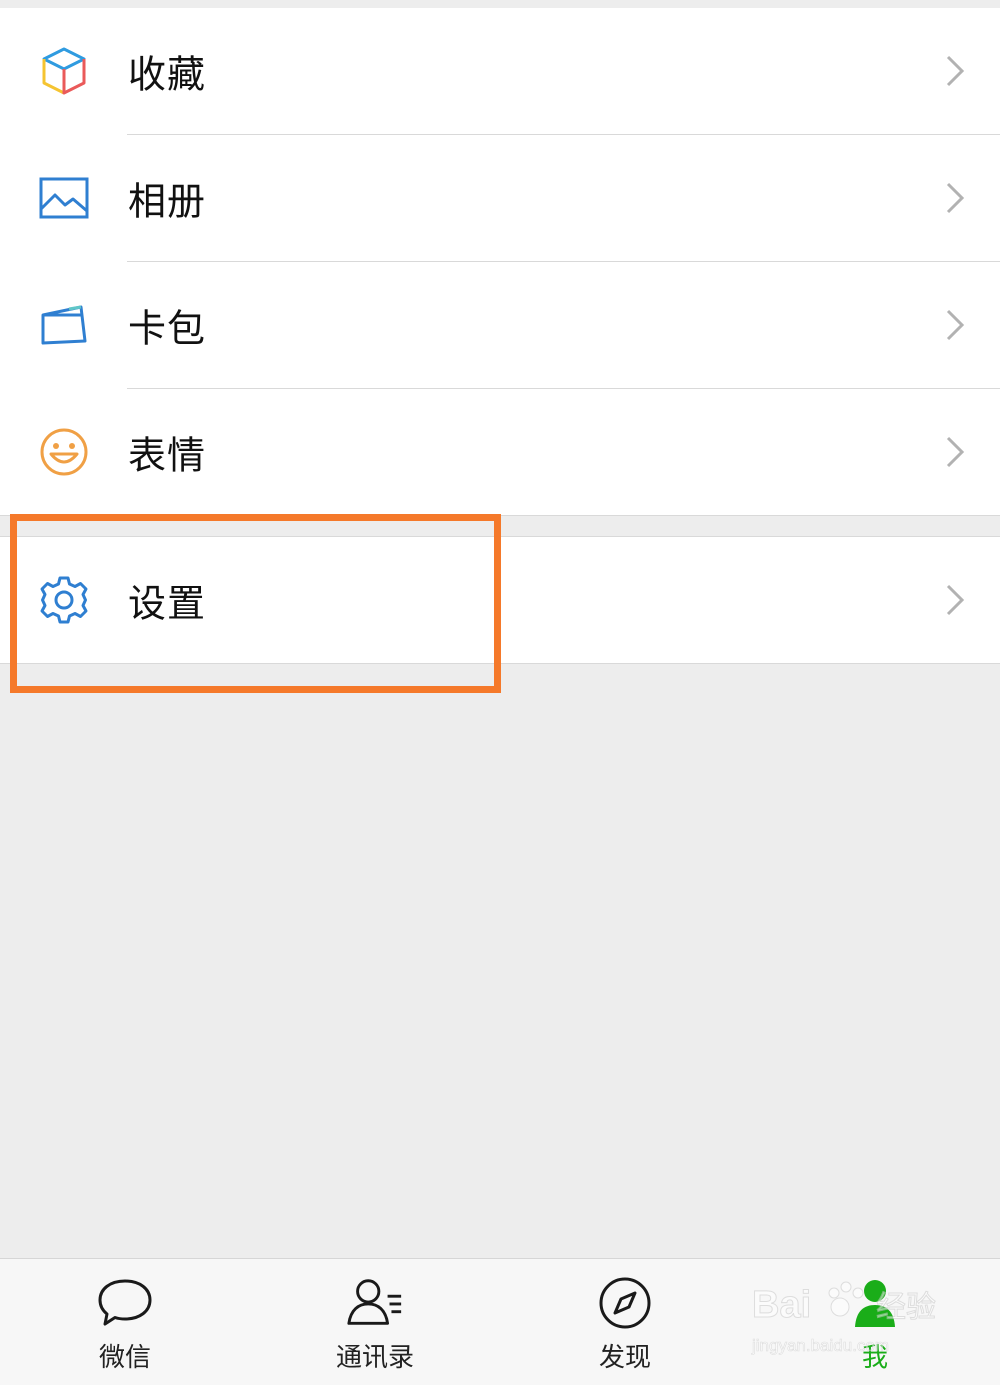  I want to click on menu-item-label: 相册, so click(167, 201).